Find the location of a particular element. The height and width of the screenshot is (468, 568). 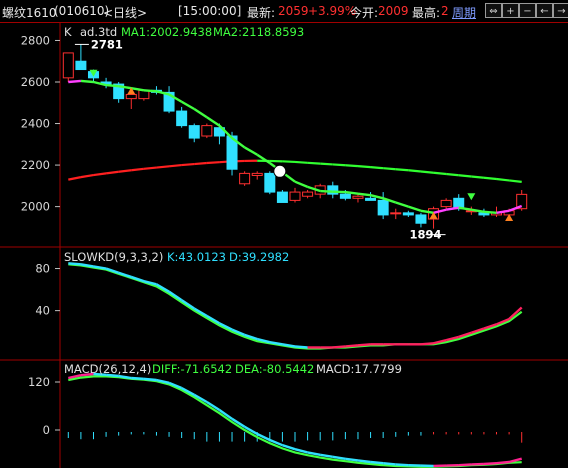

latest-label: 最新: is located at coordinates (261, 13).